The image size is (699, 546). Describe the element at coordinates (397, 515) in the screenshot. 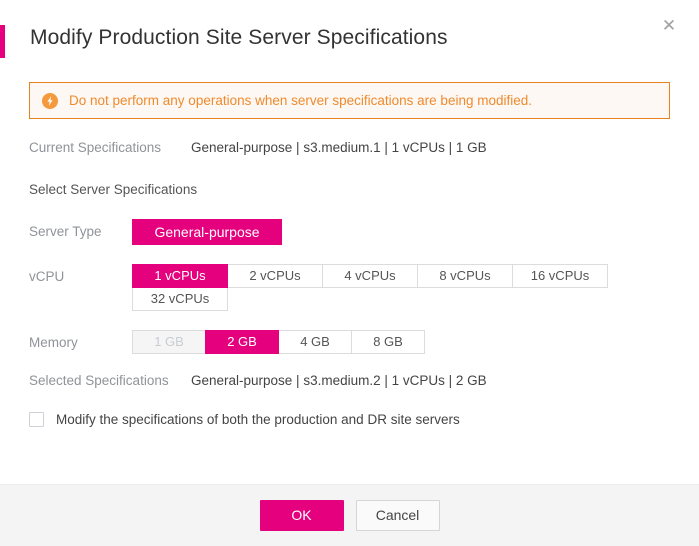

I see `cancel-button: Cancel` at that location.